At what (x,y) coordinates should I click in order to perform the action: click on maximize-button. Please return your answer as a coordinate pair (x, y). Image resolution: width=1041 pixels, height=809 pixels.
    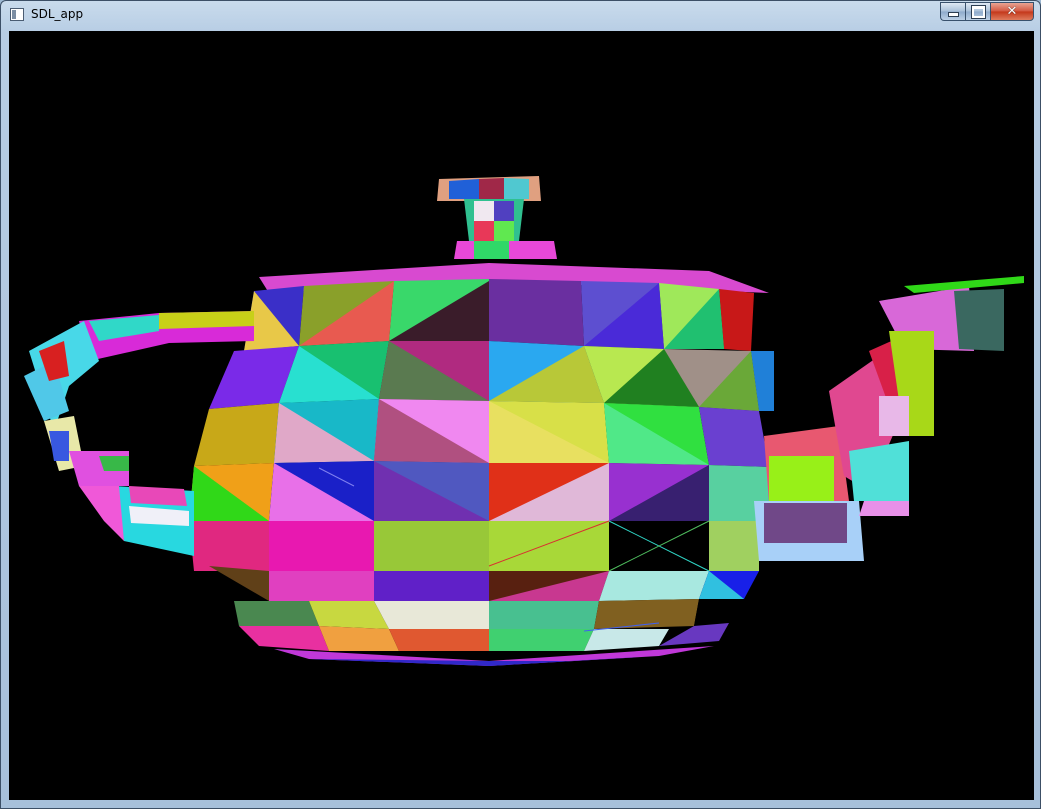
    Looking at the image, I should click on (977, 11).